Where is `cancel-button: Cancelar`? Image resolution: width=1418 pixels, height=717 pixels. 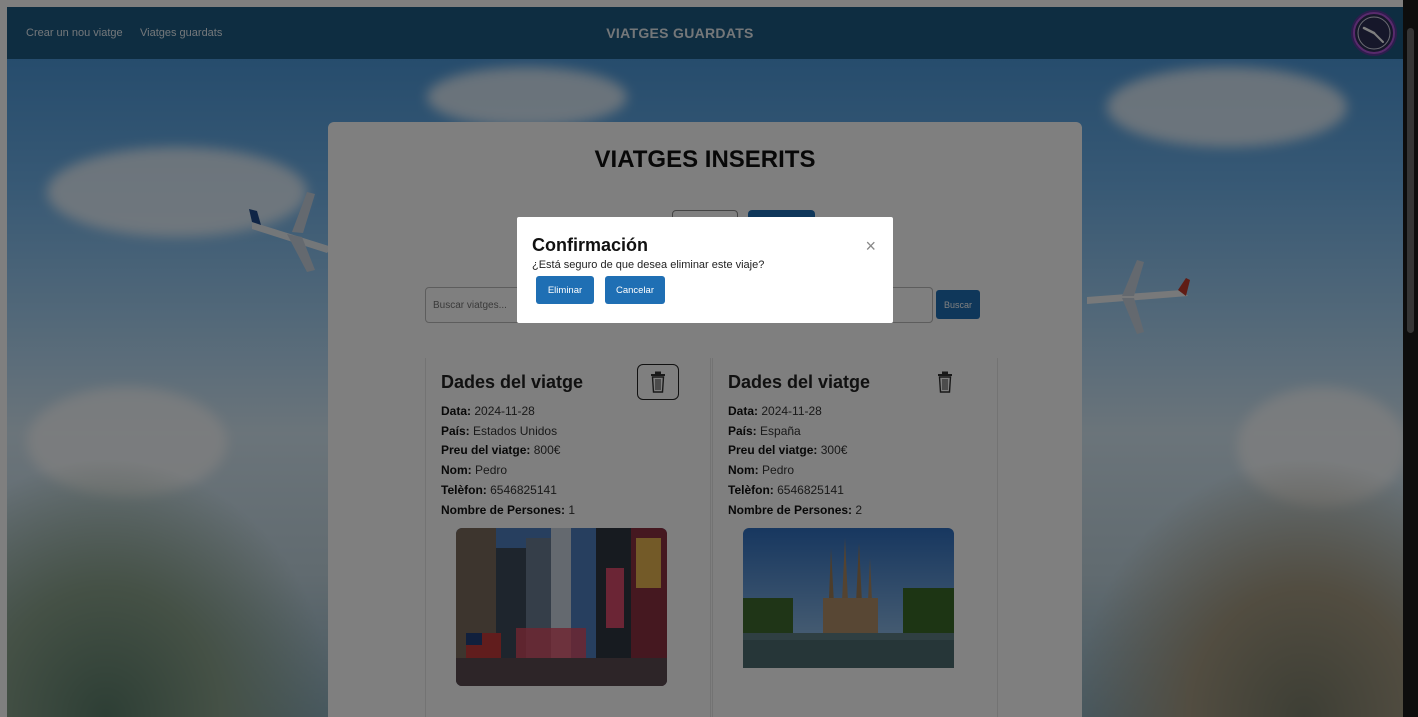
cancel-button: Cancelar is located at coordinates (635, 290).